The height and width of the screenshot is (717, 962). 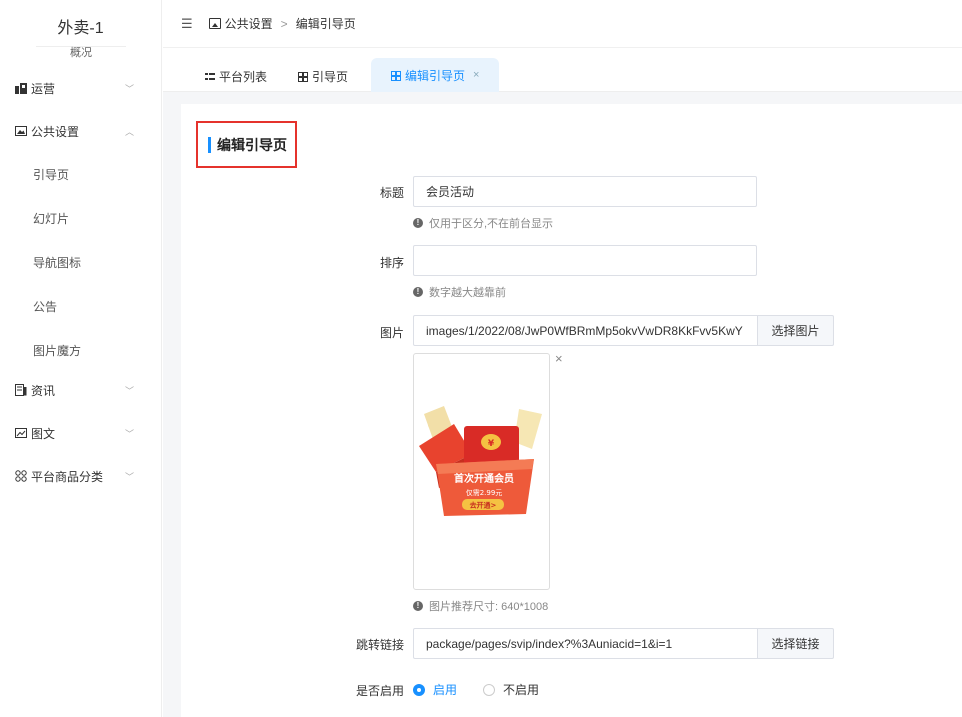 I want to click on promo-headline: 首次开通会员, so click(x=484, y=478).